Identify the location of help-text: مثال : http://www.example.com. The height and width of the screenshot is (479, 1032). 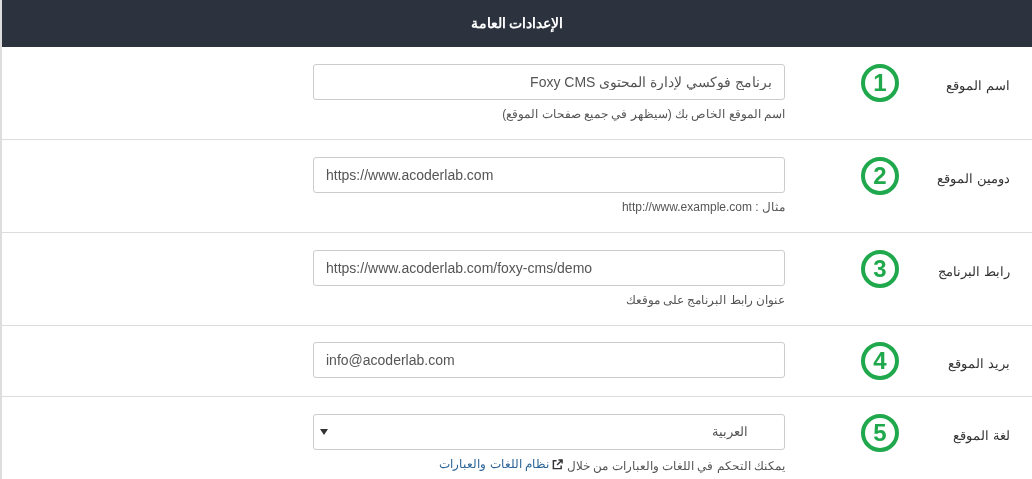
(702, 207).